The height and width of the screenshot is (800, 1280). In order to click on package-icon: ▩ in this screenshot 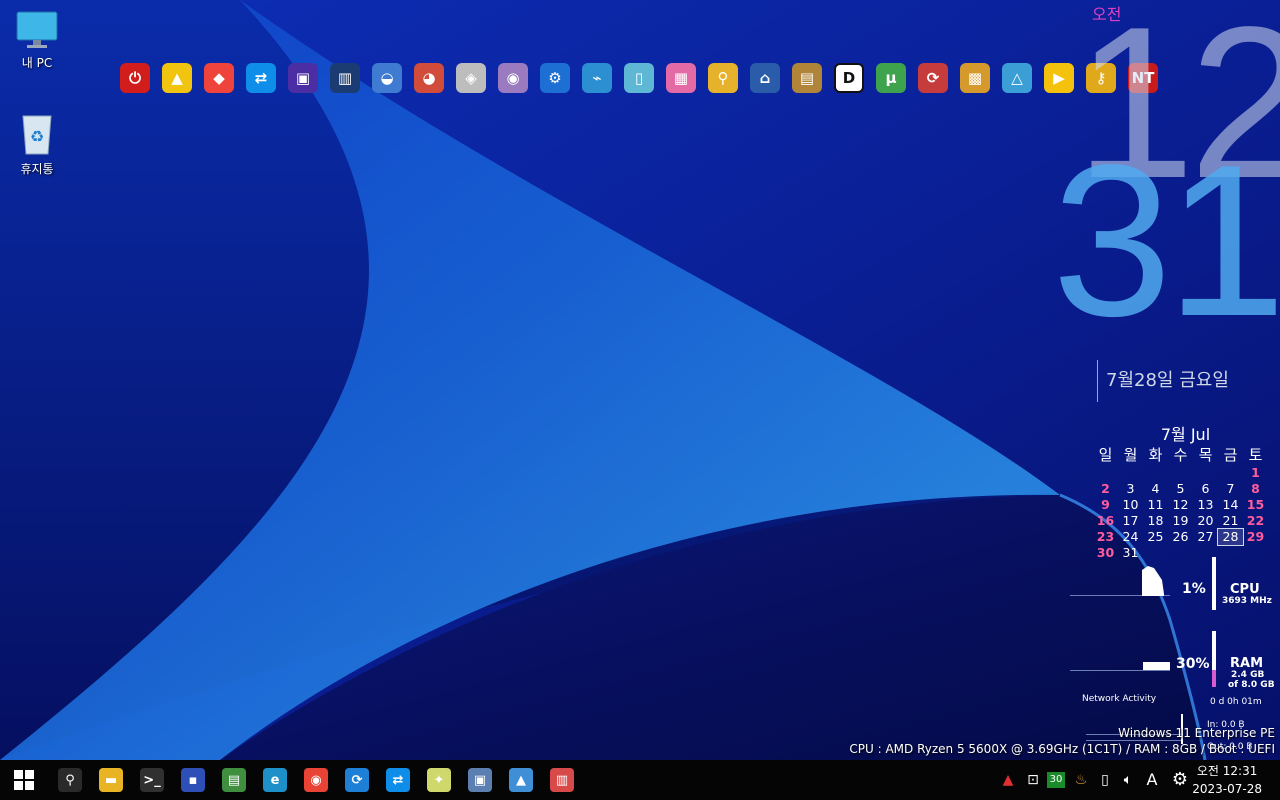, I will do `click(975, 78)`.